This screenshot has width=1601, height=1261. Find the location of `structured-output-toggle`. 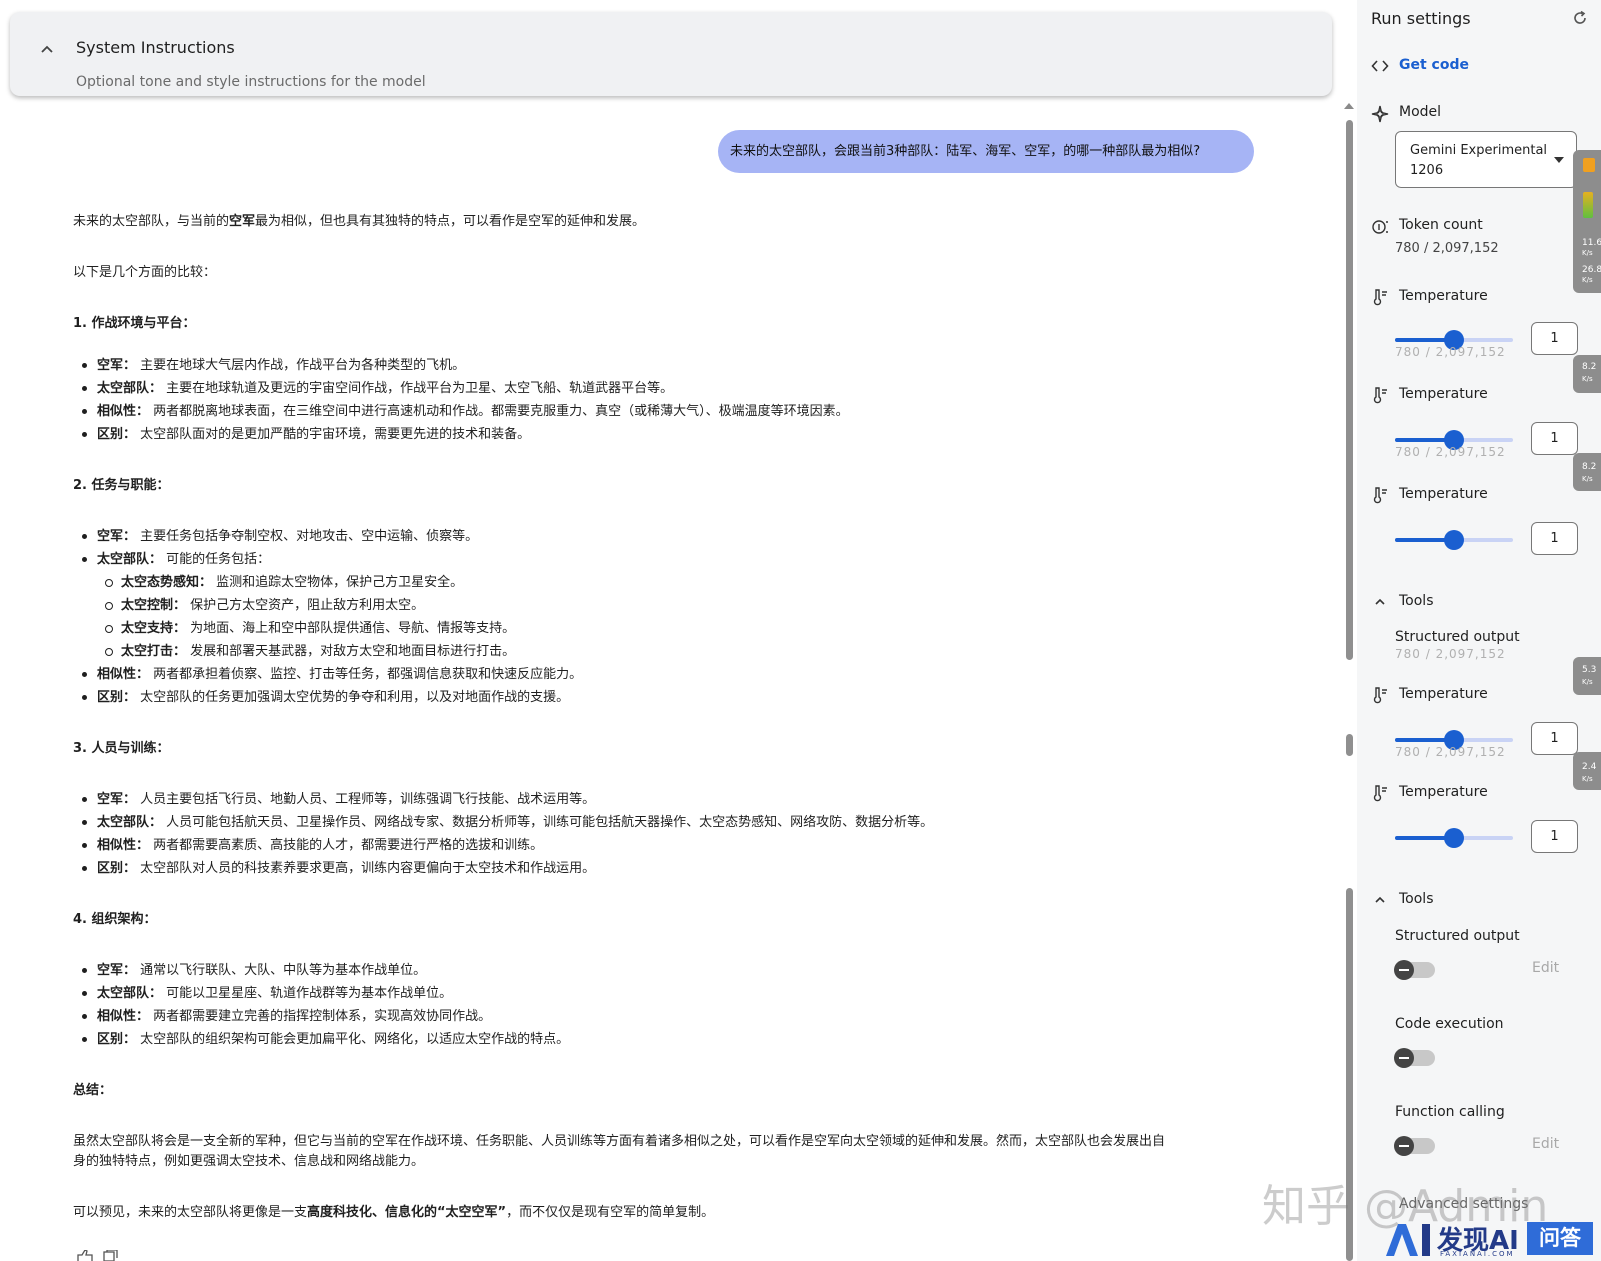

structured-output-toggle is located at coordinates (1414, 970).